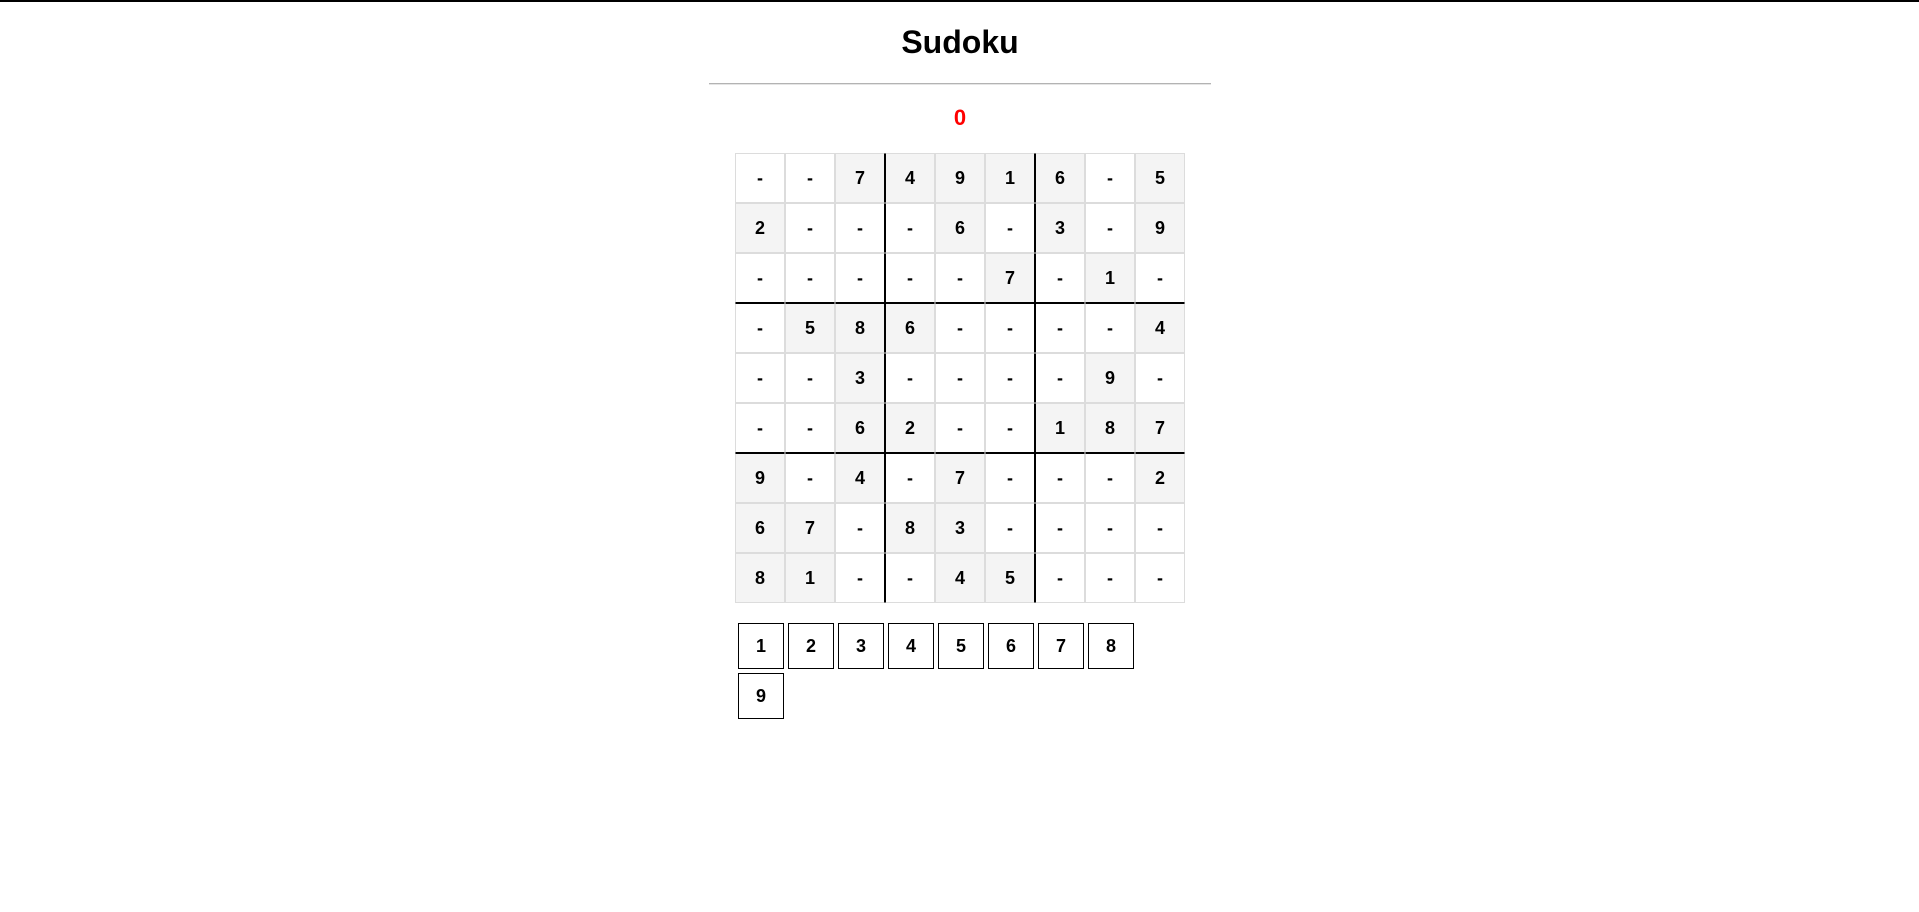 The height and width of the screenshot is (912, 1919). I want to click on sudoku-cell-r9c4: -, so click(910, 578).